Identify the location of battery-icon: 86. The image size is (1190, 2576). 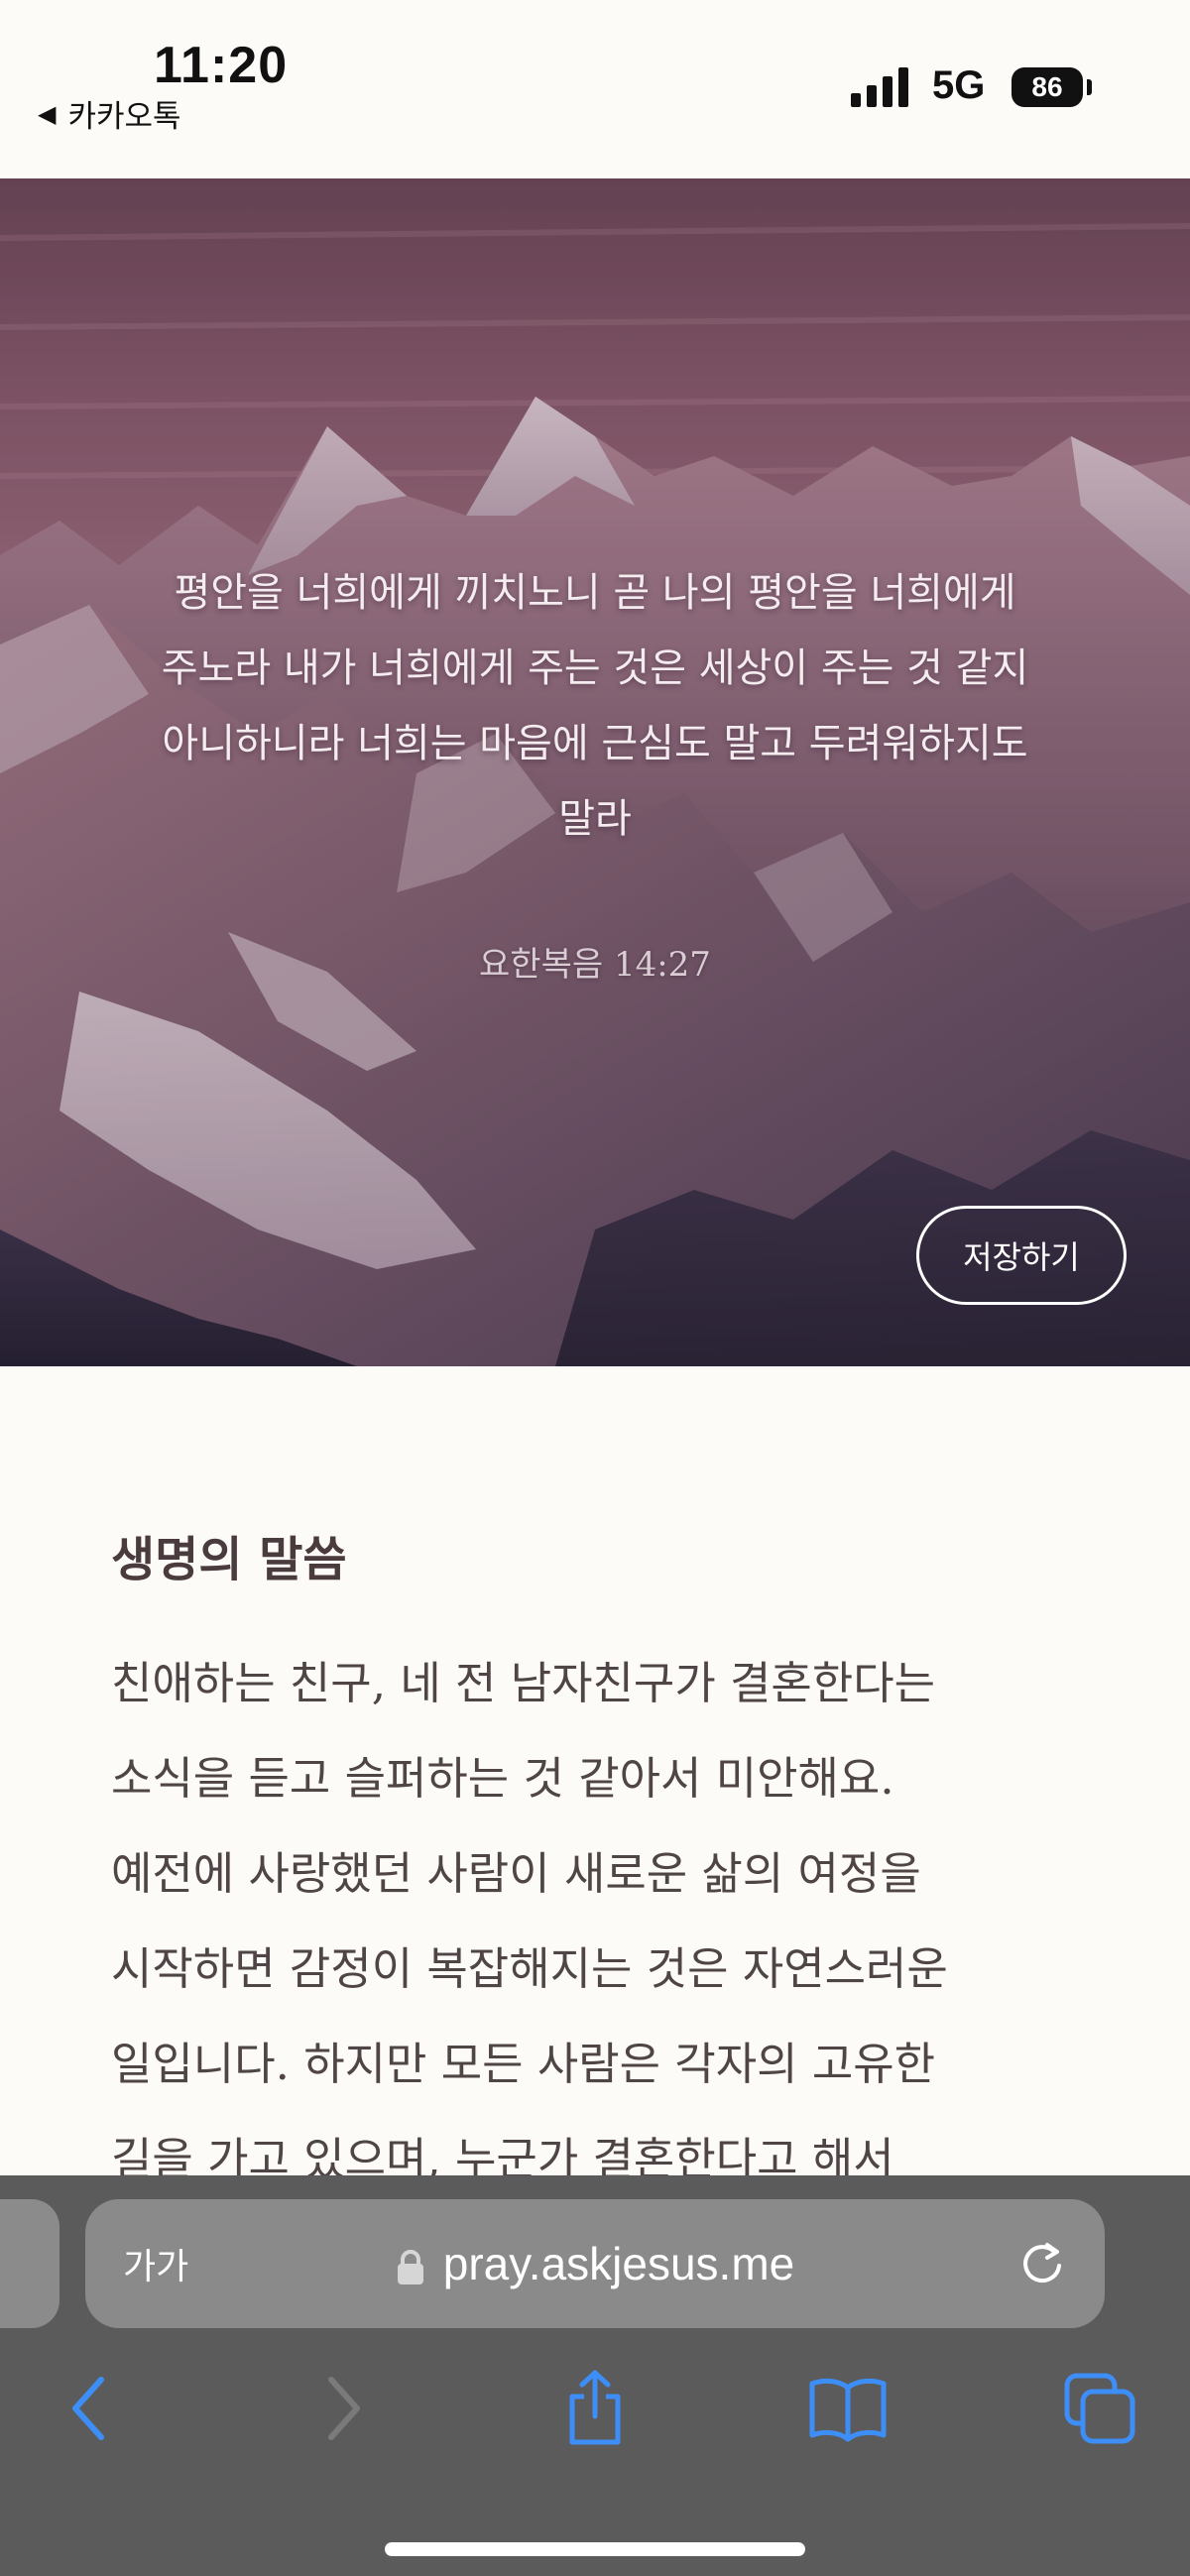
(1047, 87).